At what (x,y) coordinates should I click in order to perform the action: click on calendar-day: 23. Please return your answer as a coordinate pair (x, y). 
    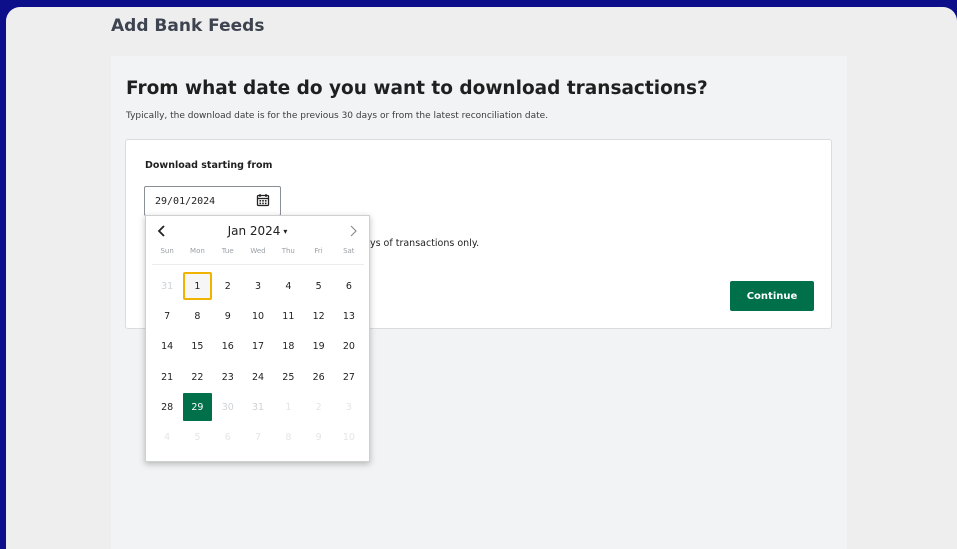
    Looking at the image, I should click on (228, 377).